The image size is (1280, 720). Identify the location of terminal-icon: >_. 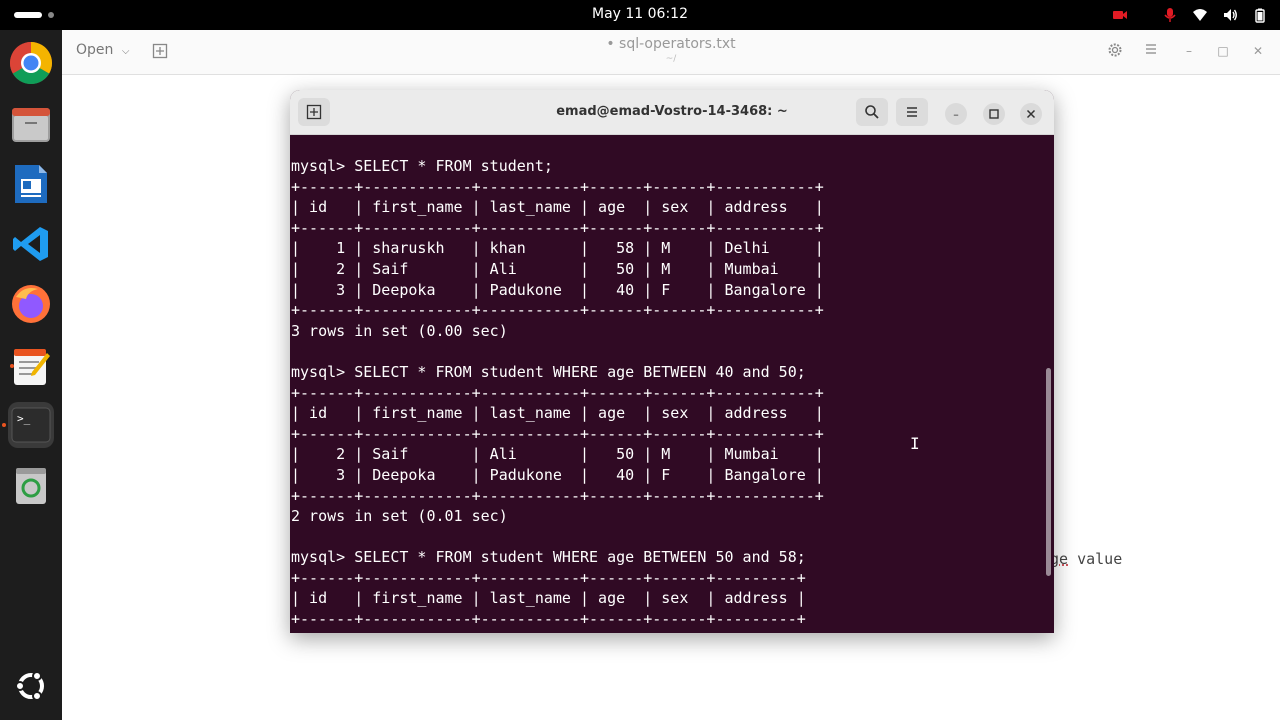
(31, 425).